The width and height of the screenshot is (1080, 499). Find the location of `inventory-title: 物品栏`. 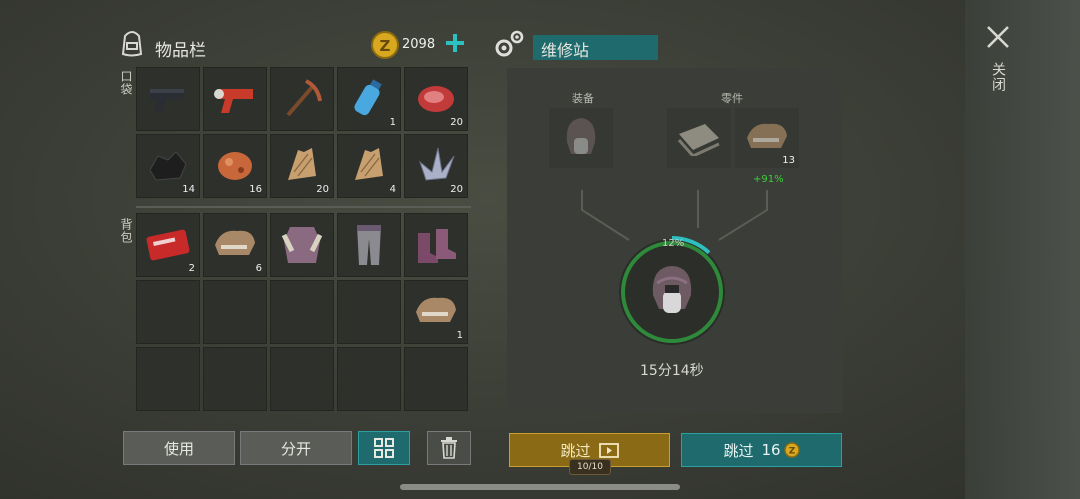

inventory-title: 物品栏 is located at coordinates (180, 51).